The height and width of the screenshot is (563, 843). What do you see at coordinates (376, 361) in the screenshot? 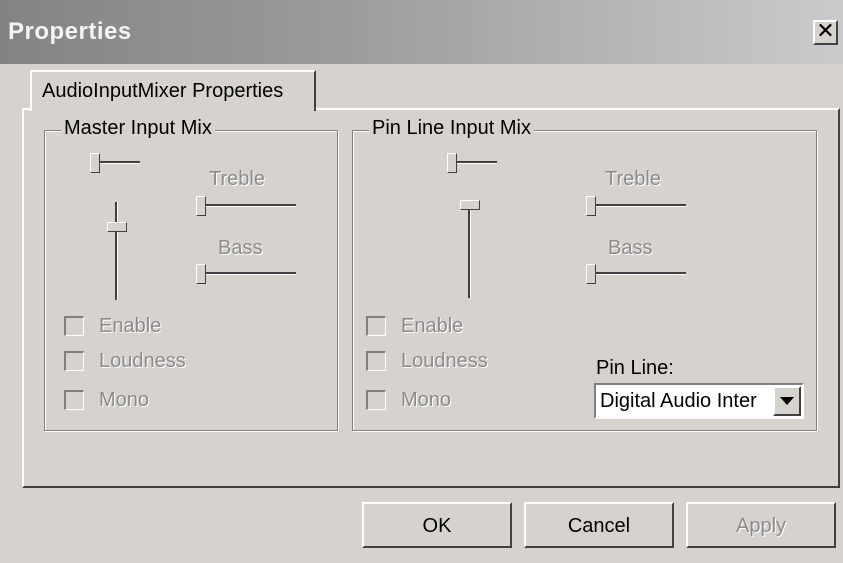
I see `pinline-loudness-checkbox` at bounding box center [376, 361].